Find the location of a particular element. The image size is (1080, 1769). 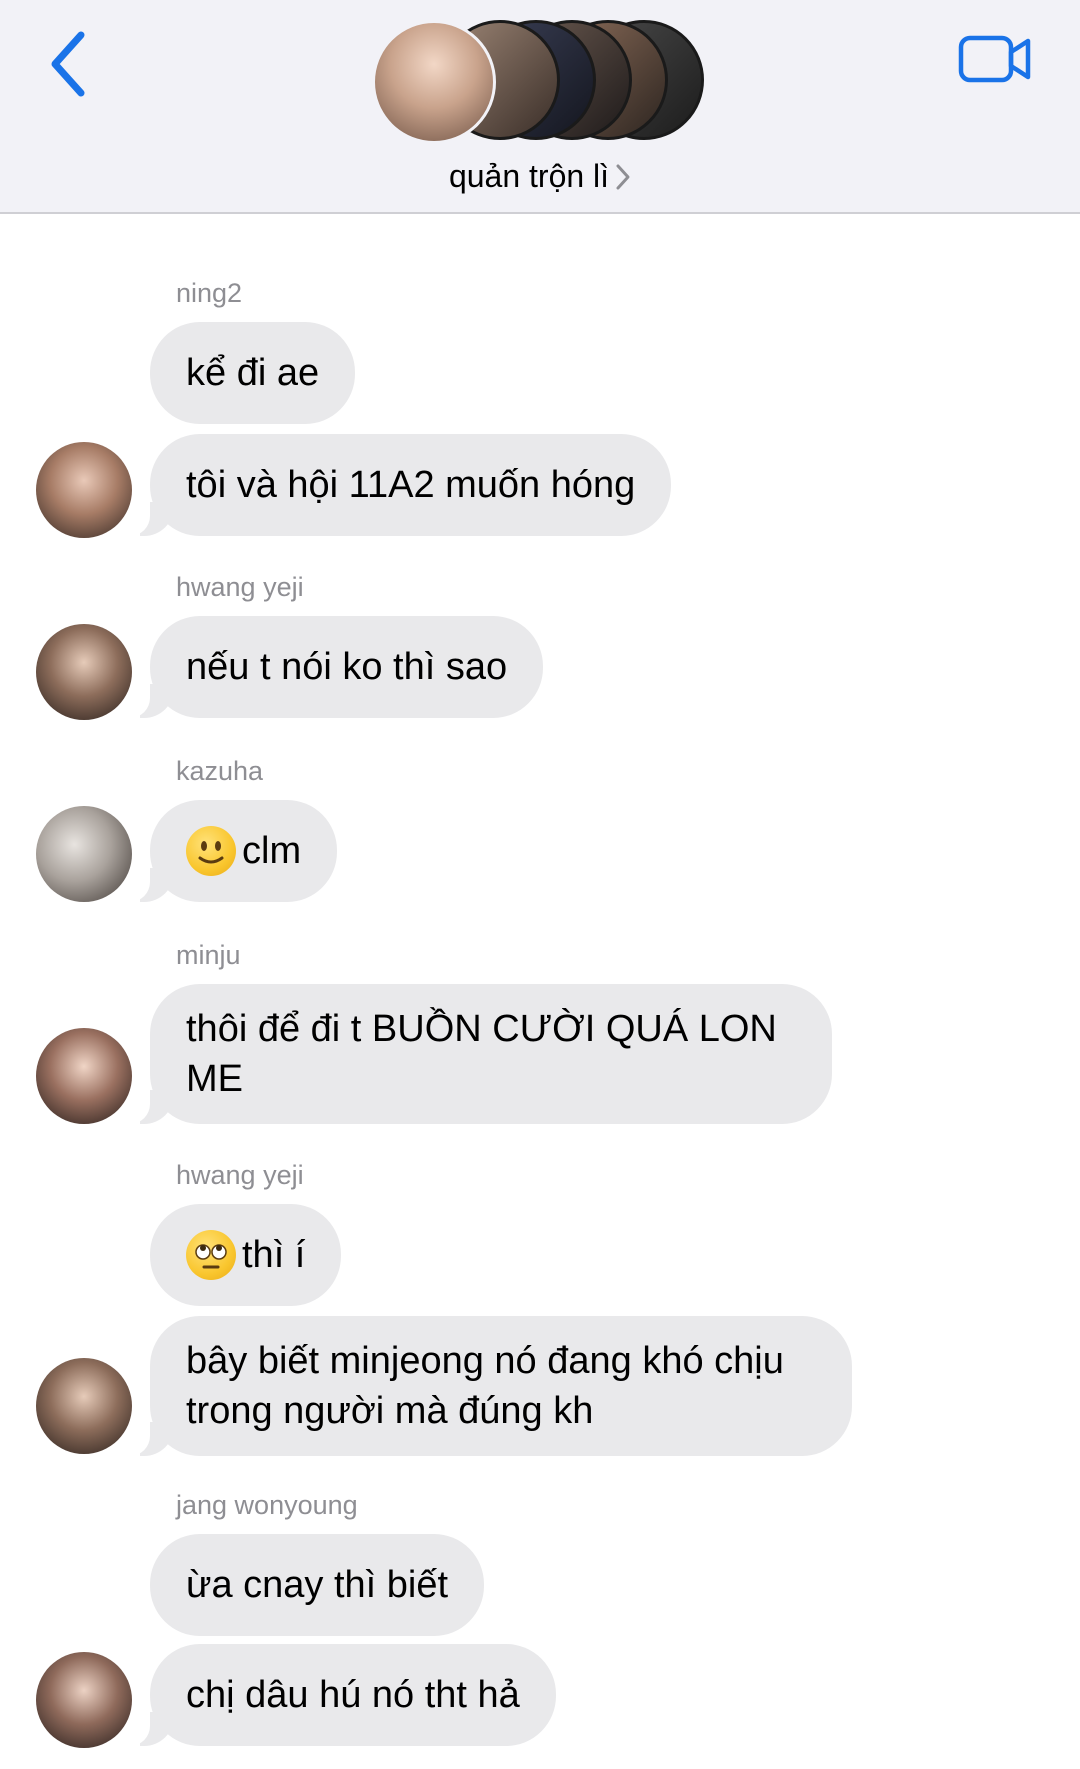

message-text: thôi để đi t BUỒN CƯỜI QUÁ LON ME is located at coordinates (481, 1054).